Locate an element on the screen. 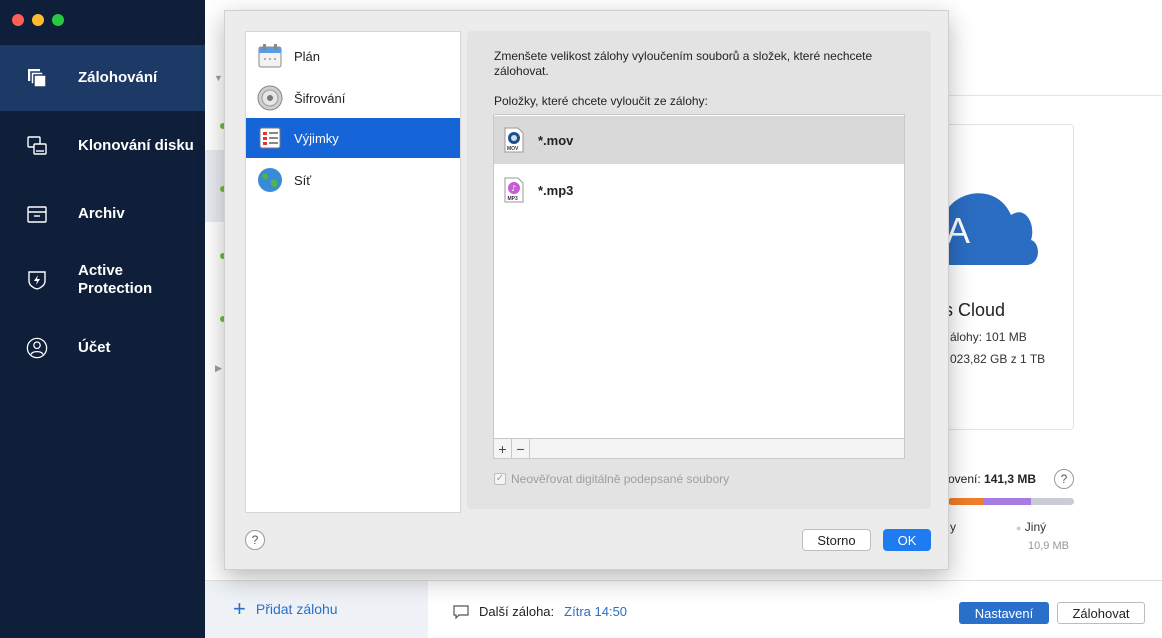 This screenshot has width=1162, height=638. sidebar-item-active-protection: Active Protection is located at coordinates (102, 280).